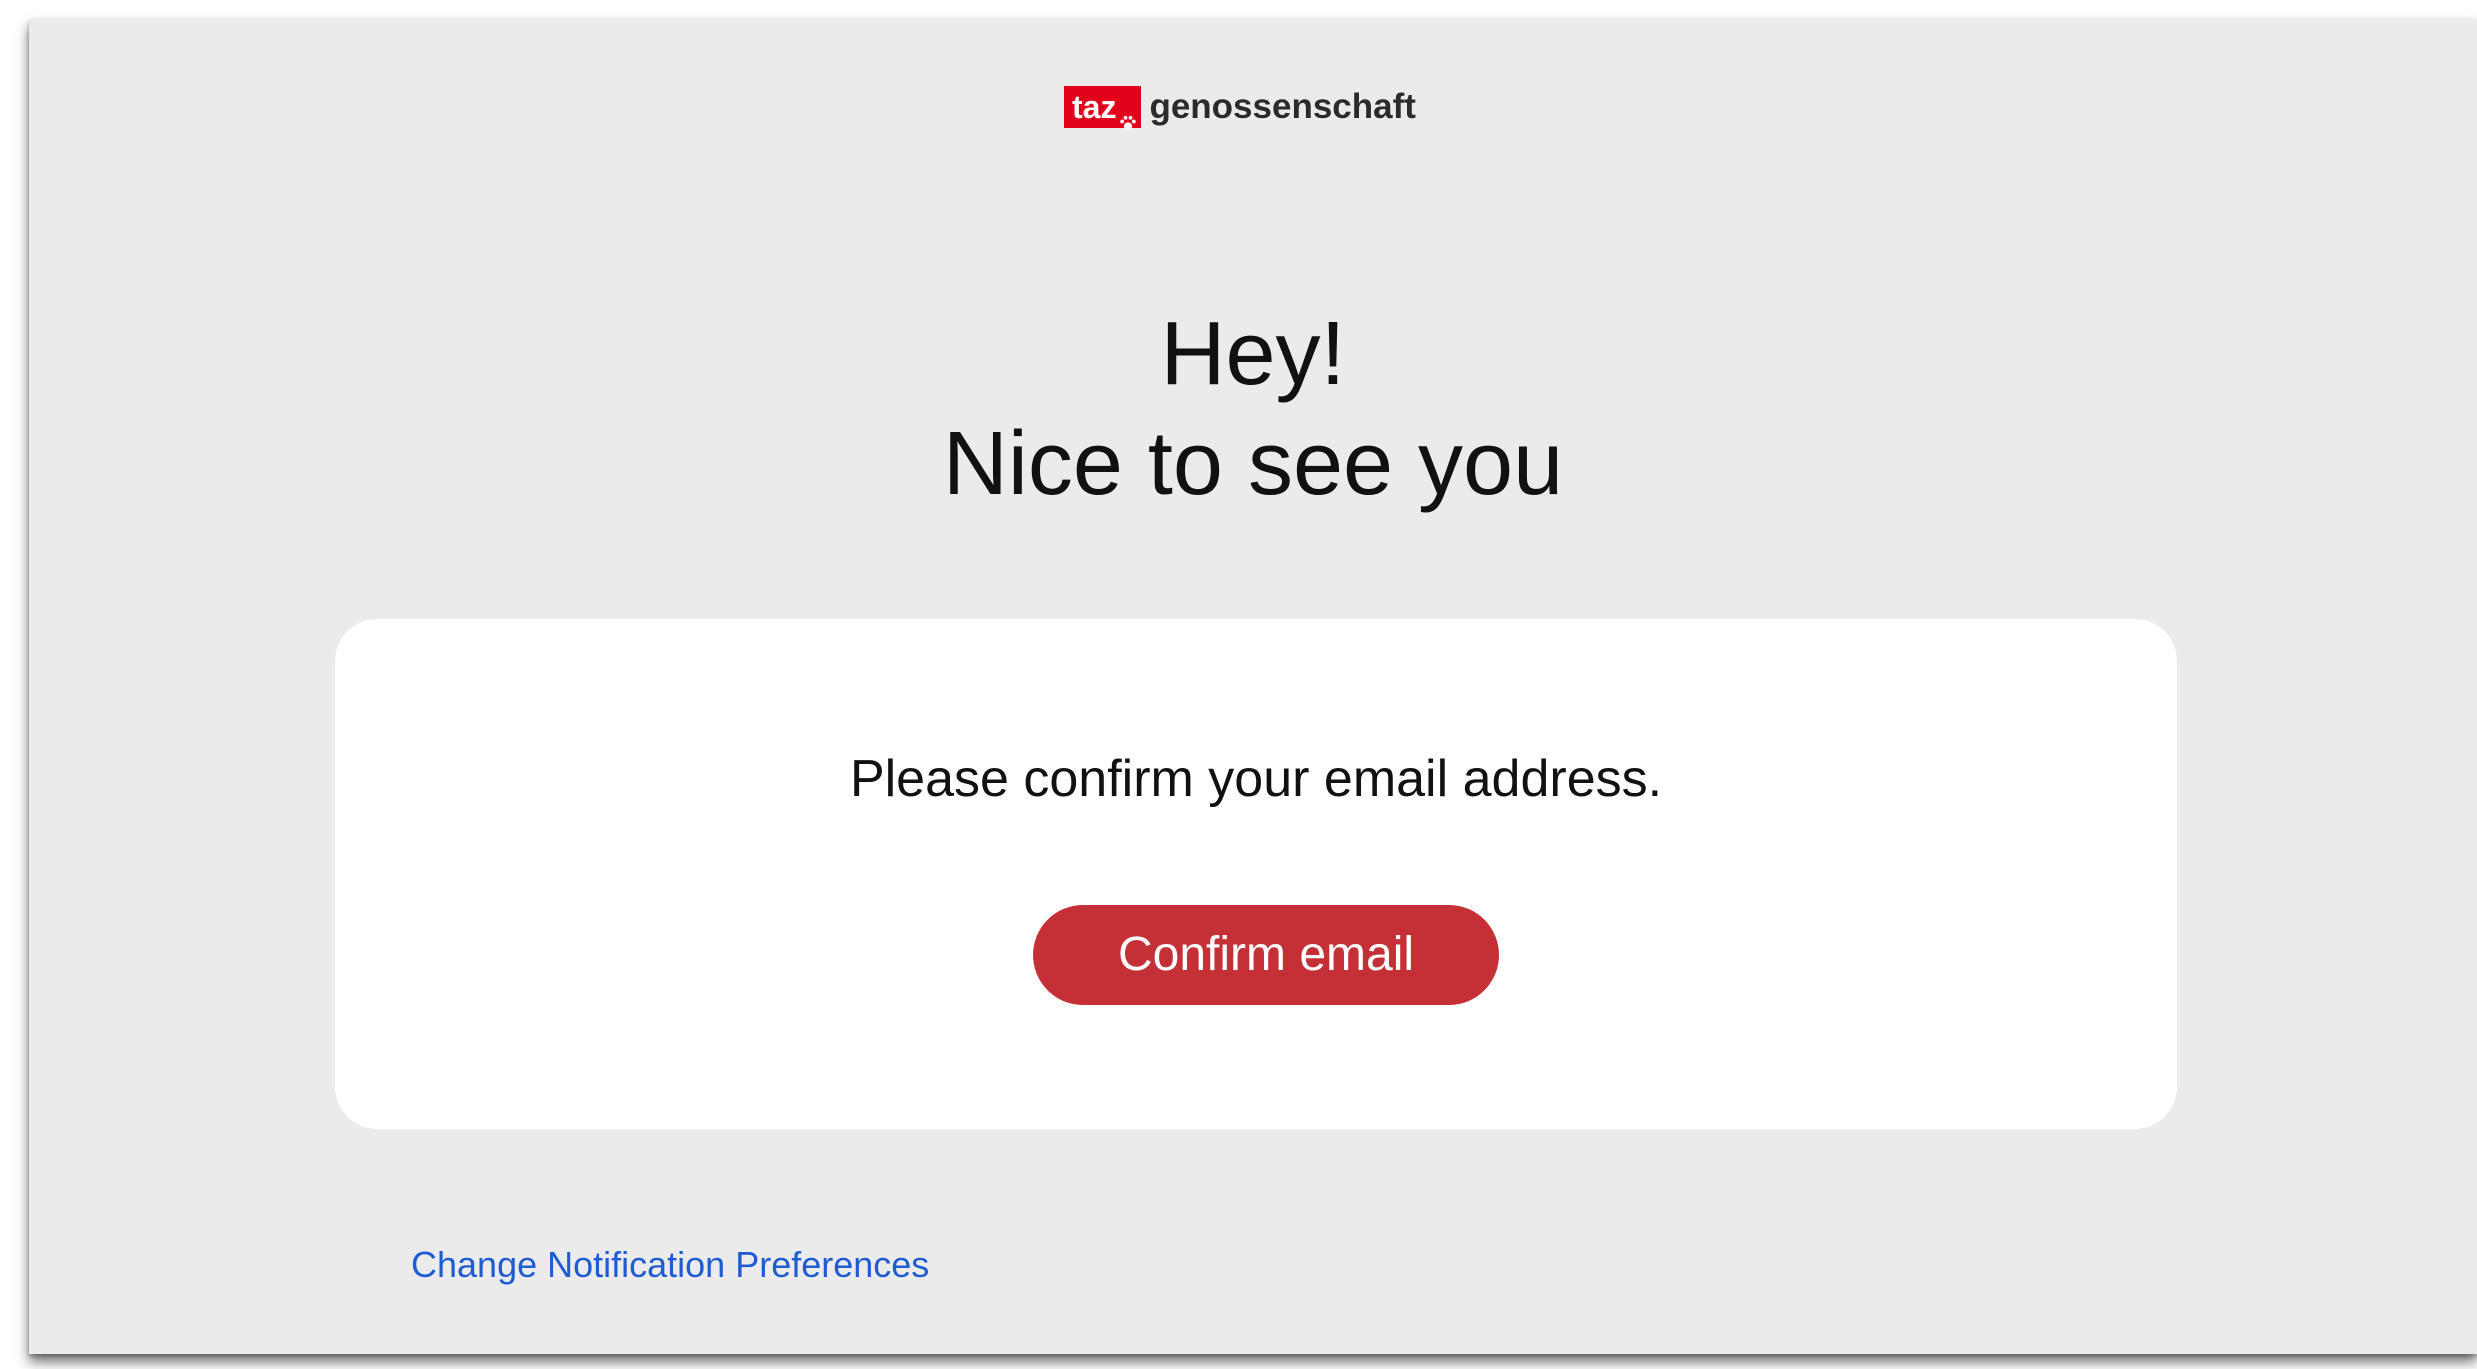 Image resolution: width=2477 pixels, height=1369 pixels. I want to click on taz-logo-text: taz, so click(1094, 107).